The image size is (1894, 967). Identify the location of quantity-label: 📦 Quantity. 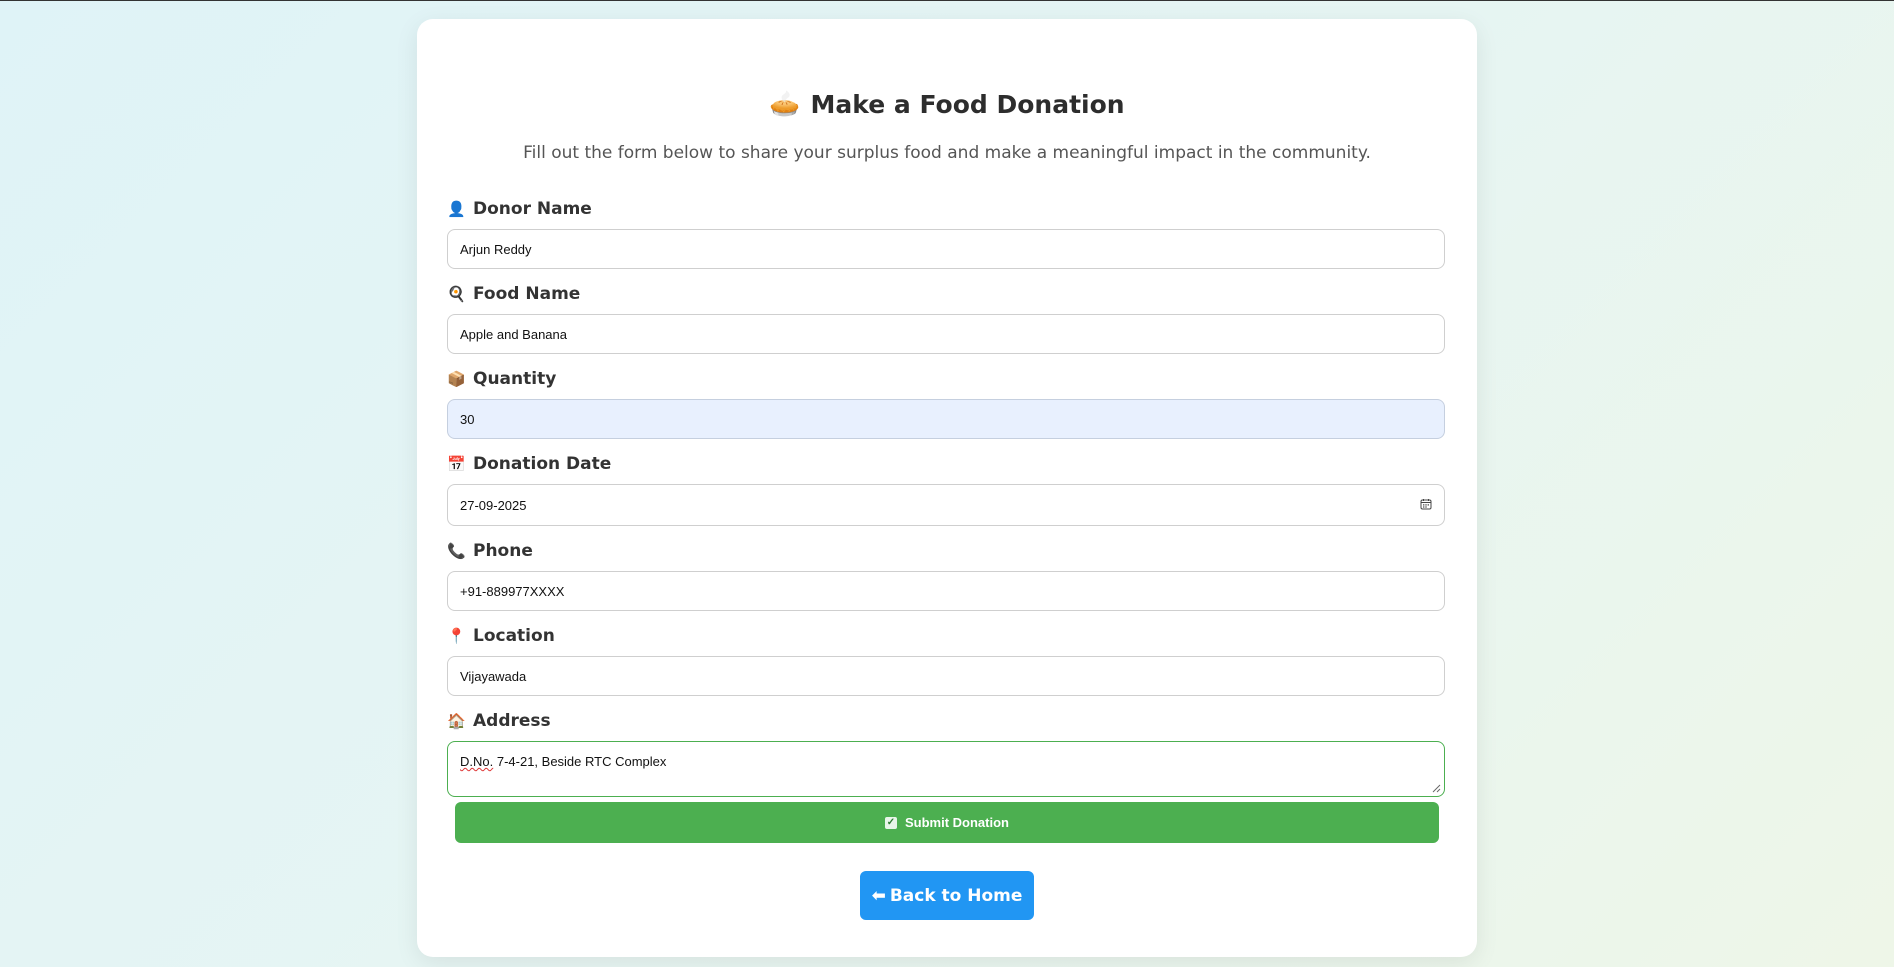
(501, 379).